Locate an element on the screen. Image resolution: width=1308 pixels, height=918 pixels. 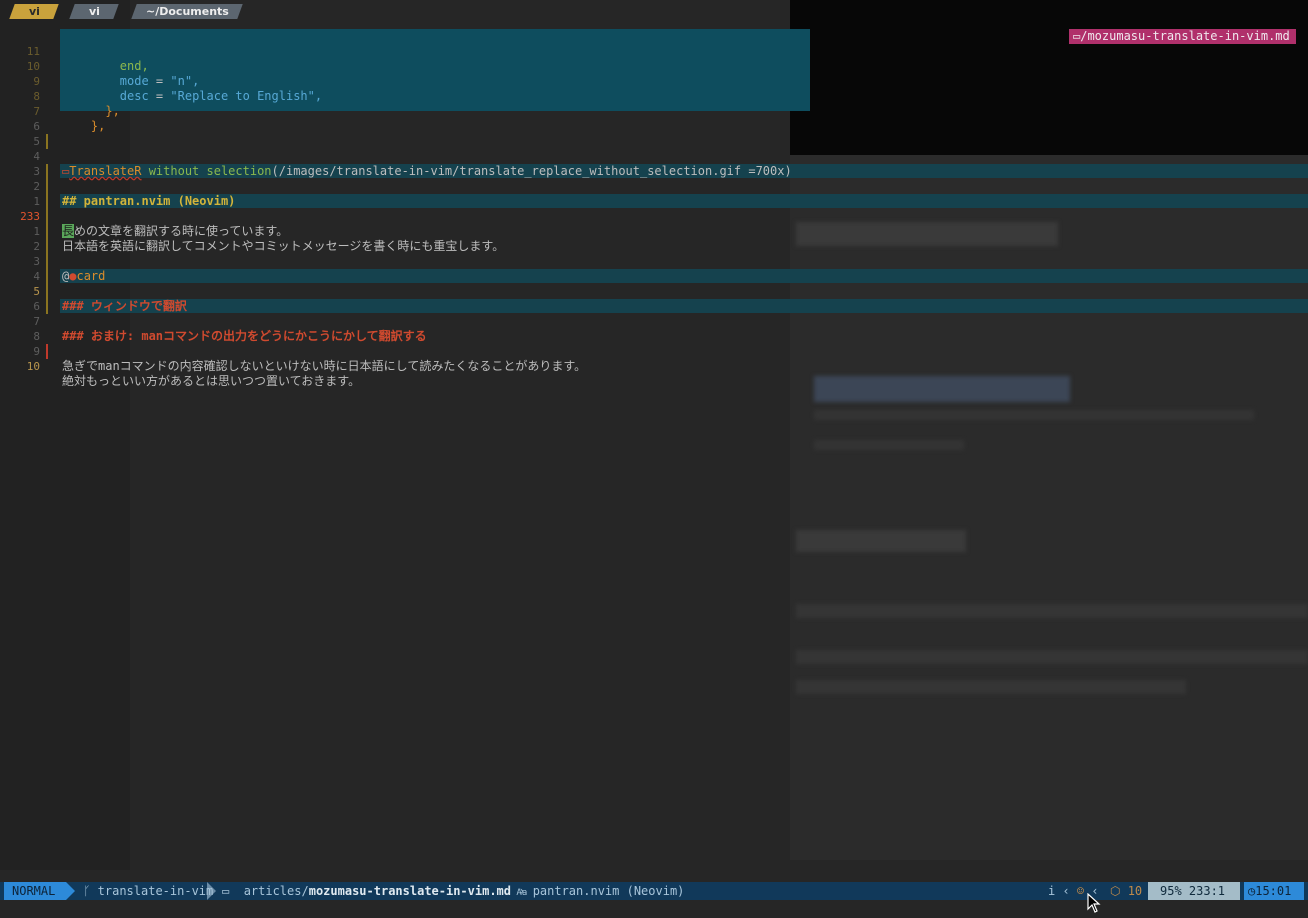
git-branch: ᚴ translate-in-vim is located at coordinates (145, 891).